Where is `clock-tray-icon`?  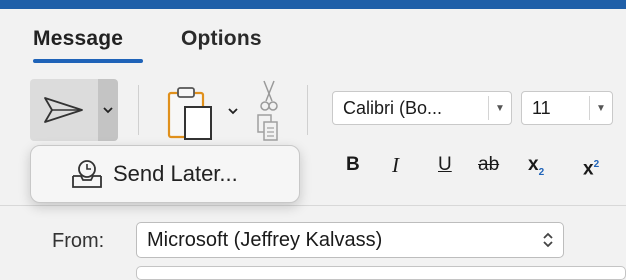 clock-tray-icon is located at coordinates (87, 174).